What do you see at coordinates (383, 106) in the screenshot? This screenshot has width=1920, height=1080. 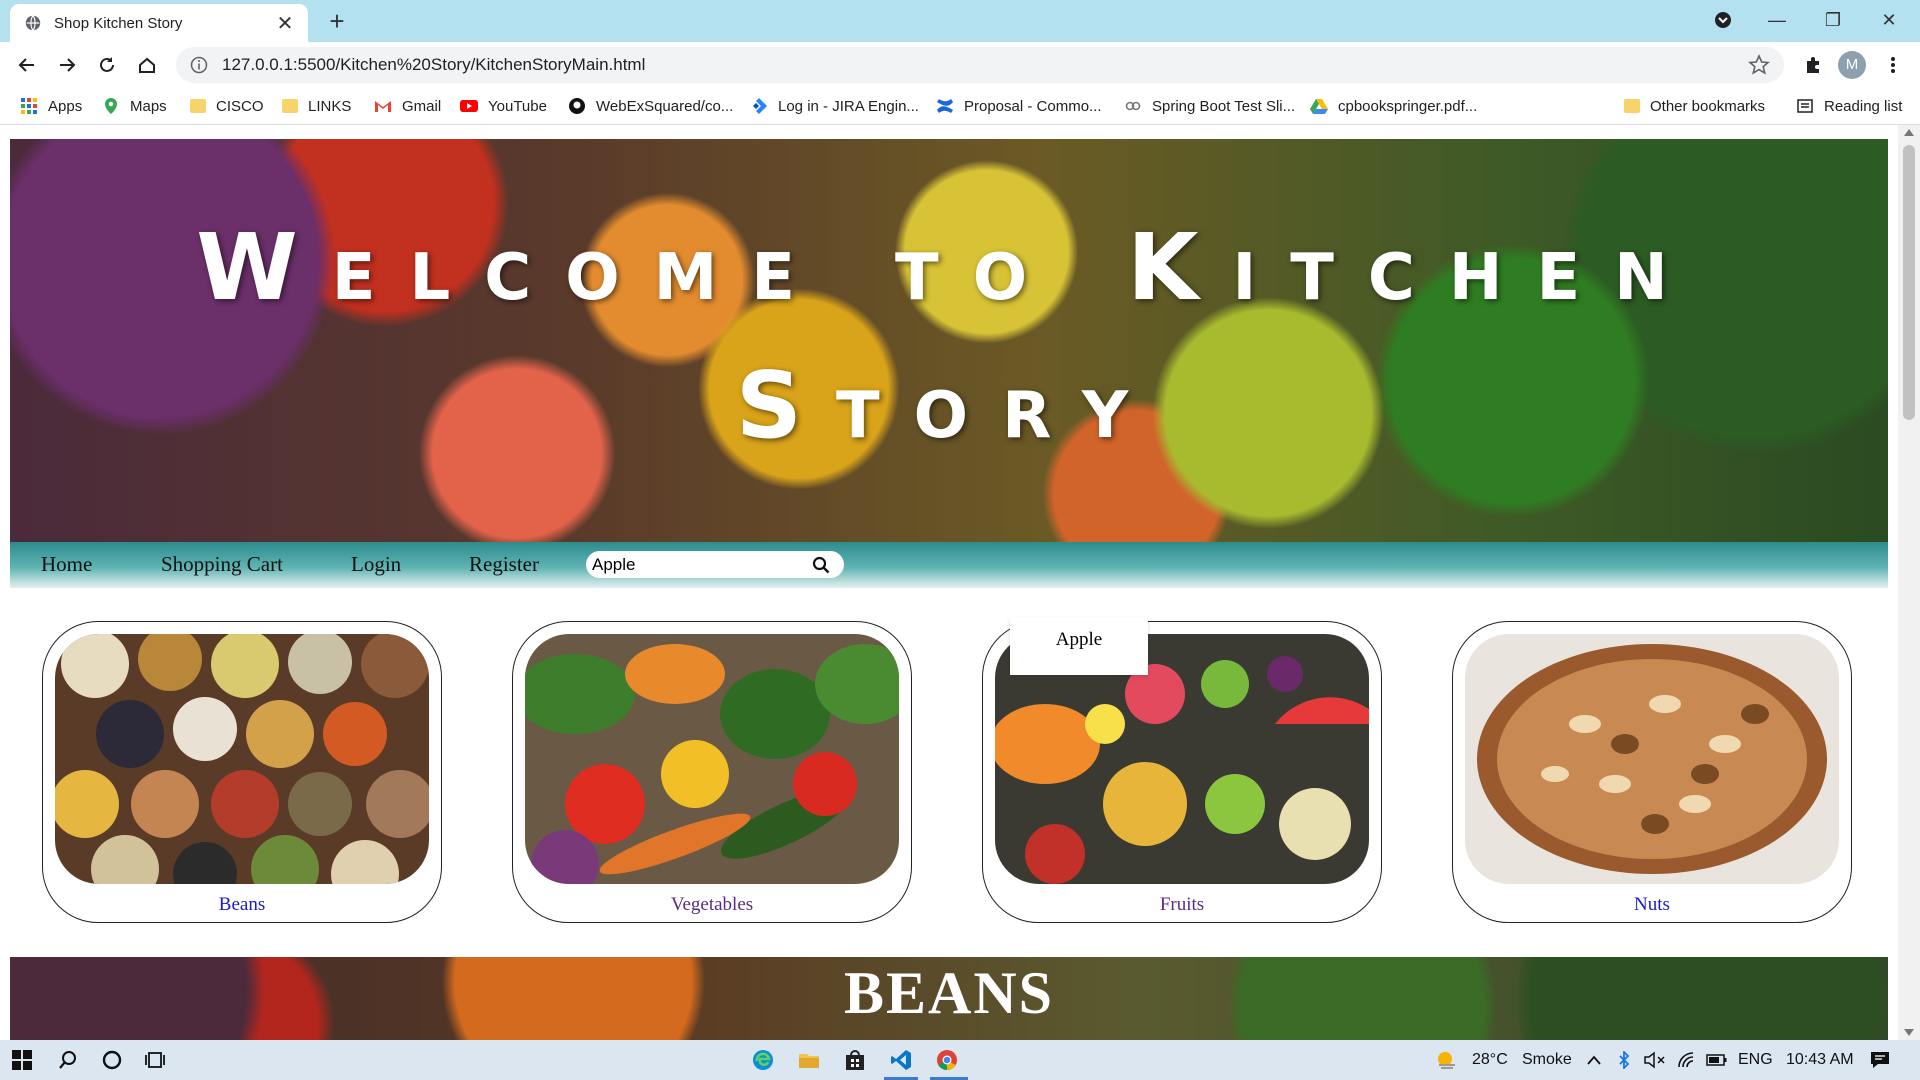 I see `gmail-icon` at bounding box center [383, 106].